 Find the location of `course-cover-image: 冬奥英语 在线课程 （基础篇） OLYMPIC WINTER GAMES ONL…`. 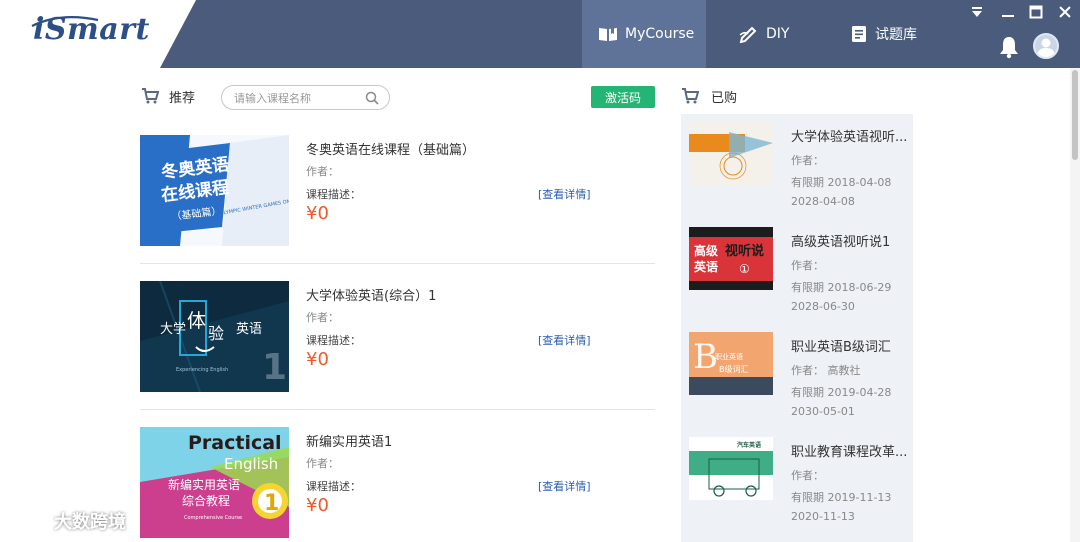

course-cover-image: 冬奥英语 在线课程 （基础篇） OLYMPIC WINTER GAMES ONL… is located at coordinates (214, 190).